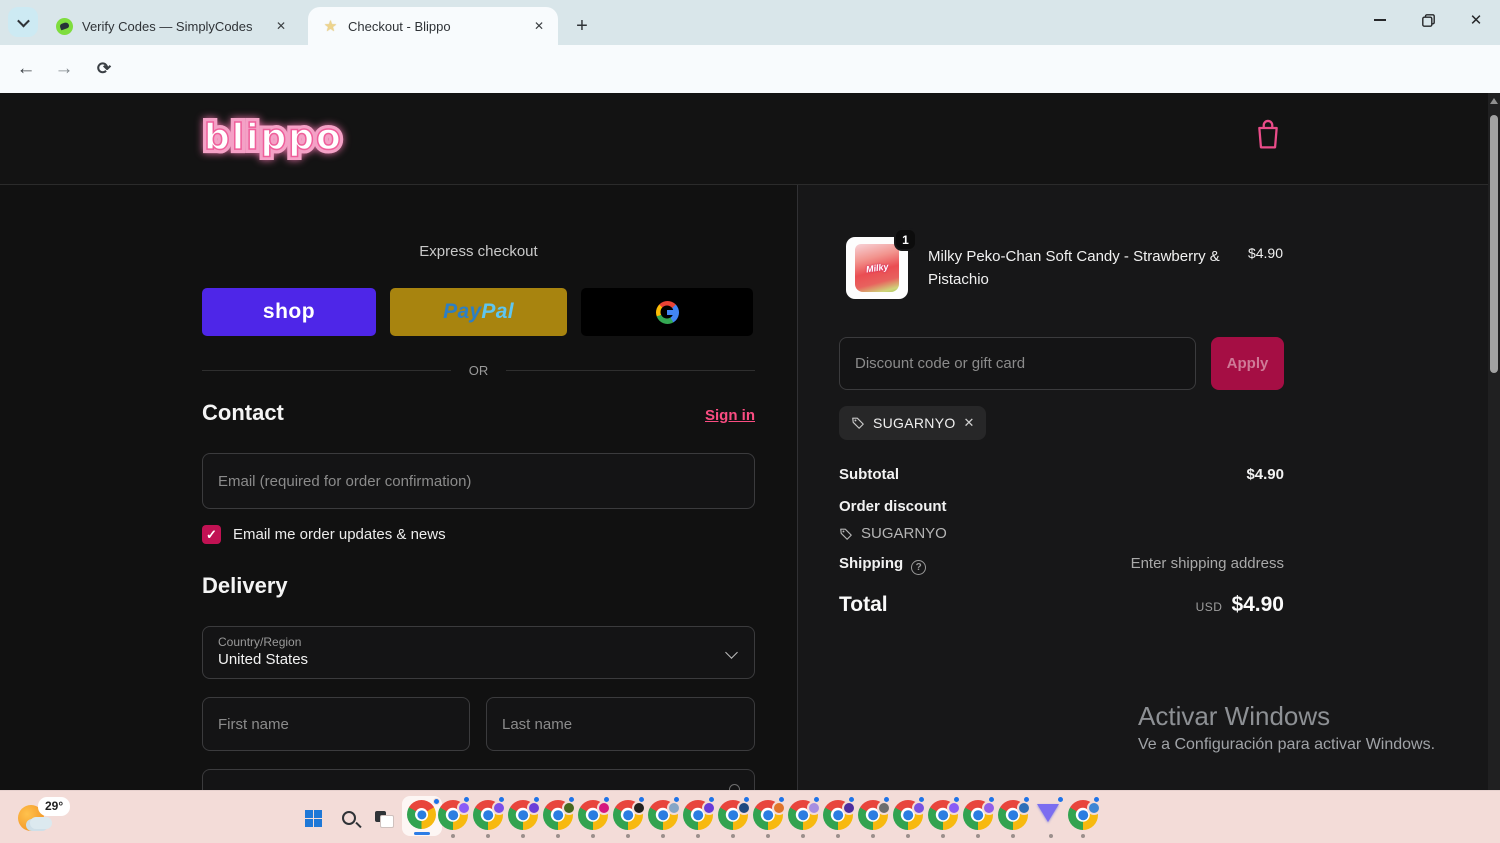 The height and width of the screenshot is (843, 1500). I want to click on tab-search-button, so click(23, 22).